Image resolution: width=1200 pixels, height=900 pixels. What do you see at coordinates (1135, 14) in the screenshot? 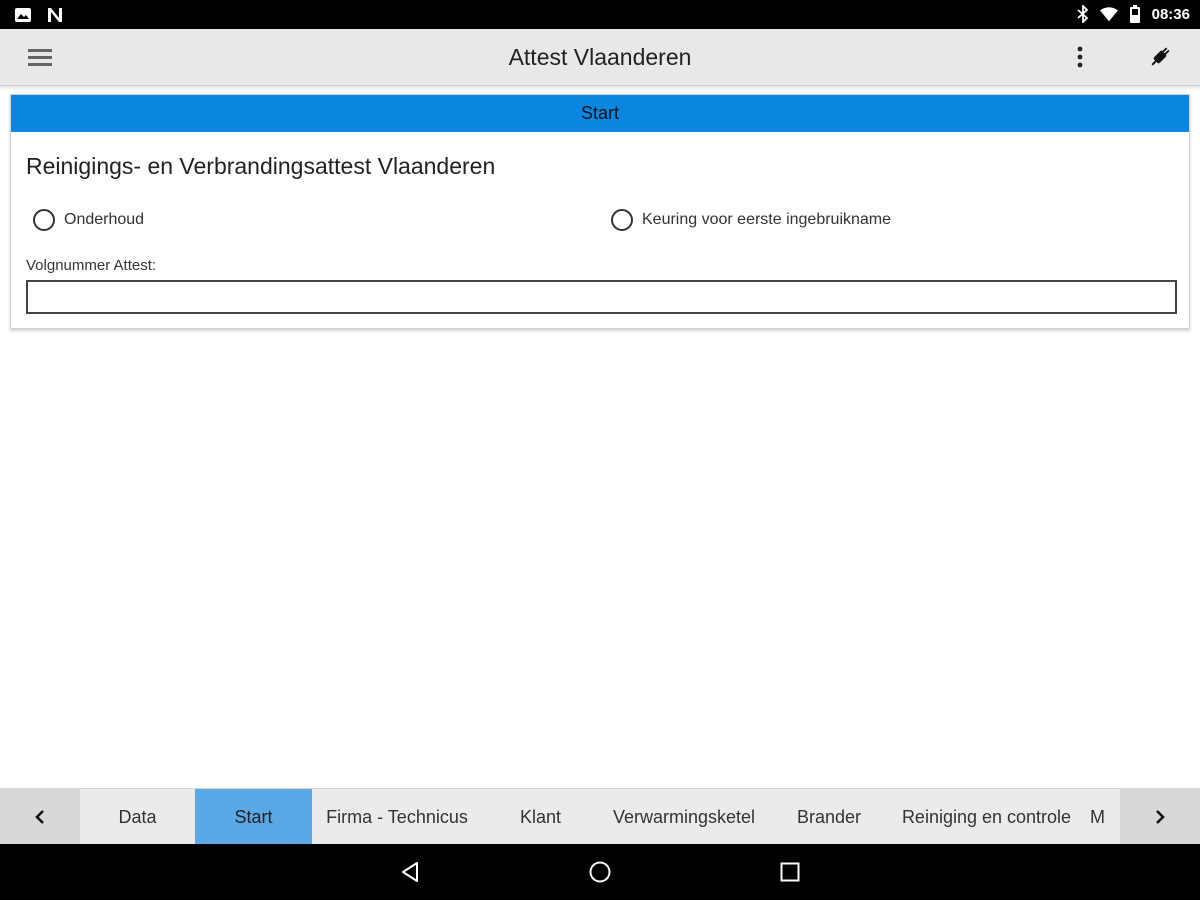
I see `battery-icon` at bounding box center [1135, 14].